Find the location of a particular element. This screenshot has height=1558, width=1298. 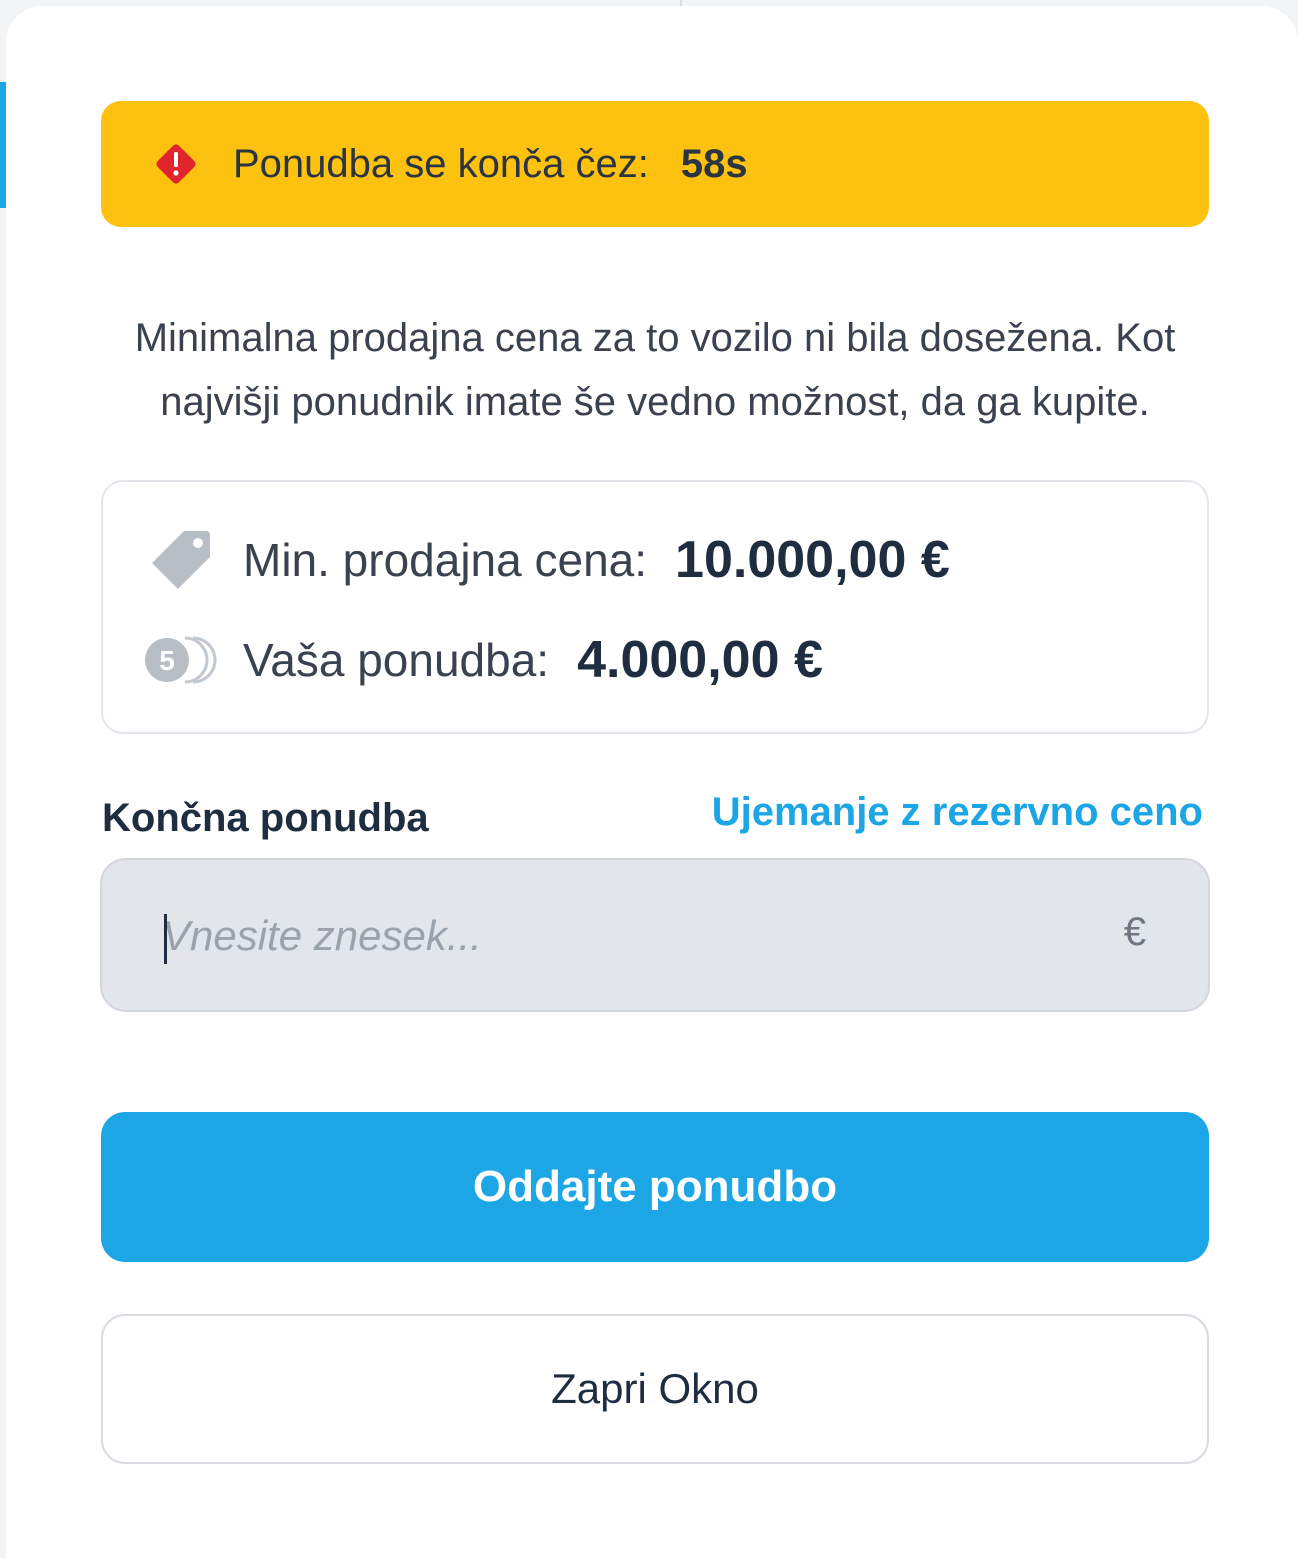

countdown-alert: Ponudba se konča čez: 58s is located at coordinates (655, 164).